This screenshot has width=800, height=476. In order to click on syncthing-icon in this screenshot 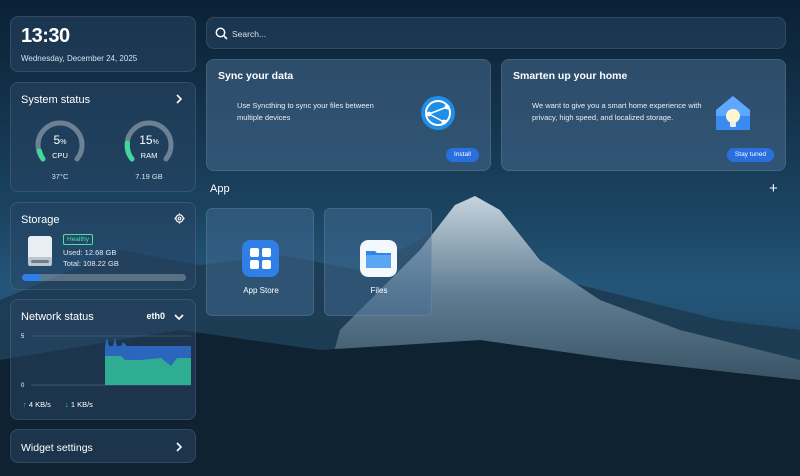, I will do `click(438, 113)`.